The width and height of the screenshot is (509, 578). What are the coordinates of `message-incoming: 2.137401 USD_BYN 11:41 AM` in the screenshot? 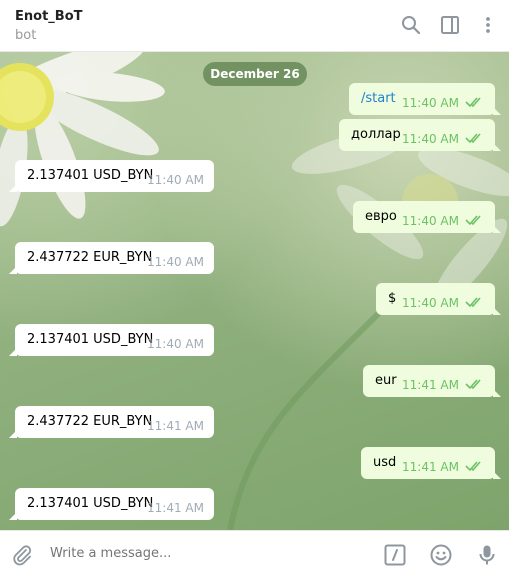 It's located at (111, 504).